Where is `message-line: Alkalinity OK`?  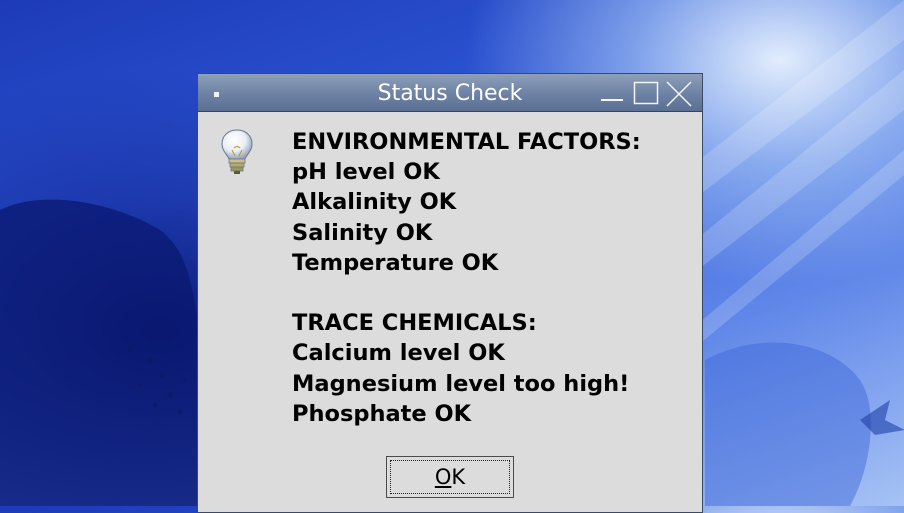
message-line: Alkalinity OK is located at coordinates (374, 202).